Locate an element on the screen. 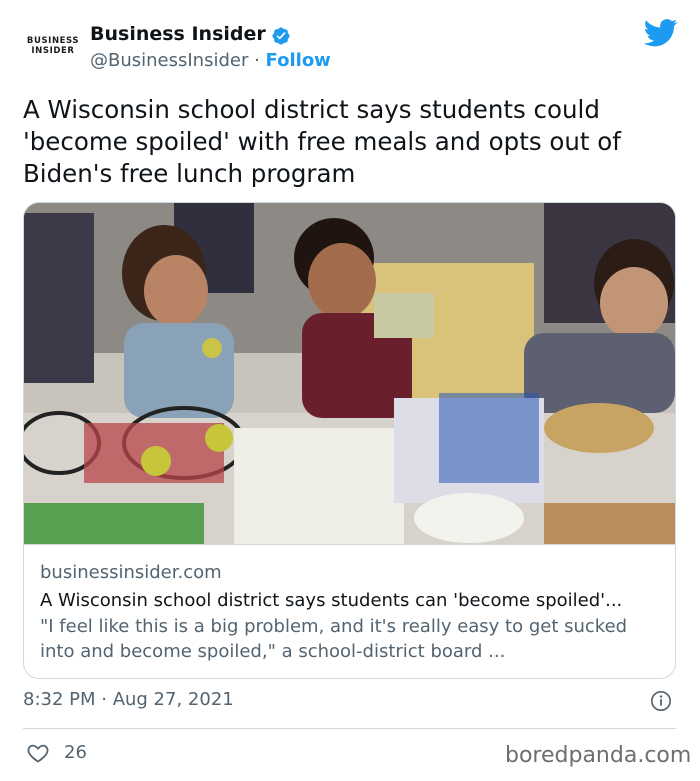  card-domain: businessinsider.com is located at coordinates (131, 572).